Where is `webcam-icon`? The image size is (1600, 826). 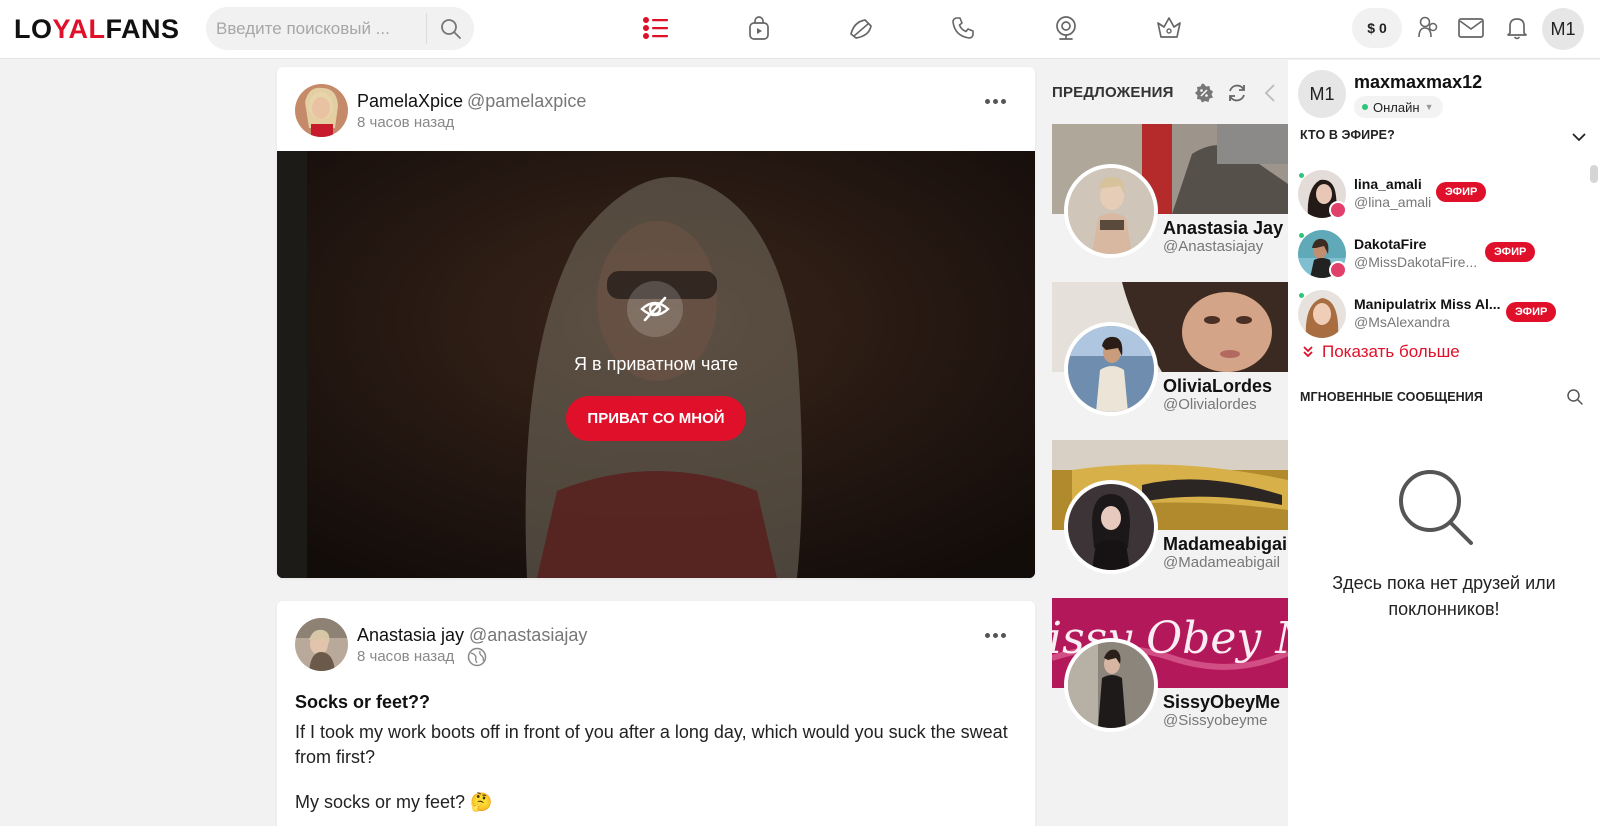
webcam-icon is located at coordinates (1066, 28).